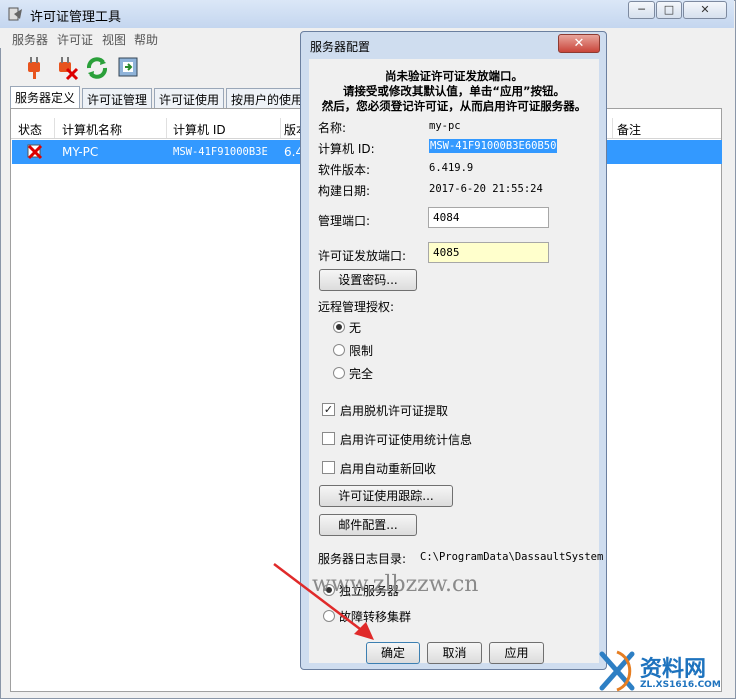 The height and width of the screenshot is (699, 736). What do you see at coordinates (579, 43) in the screenshot?
I see `dialog-close-button: ✕` at bounding box center [579, 43].